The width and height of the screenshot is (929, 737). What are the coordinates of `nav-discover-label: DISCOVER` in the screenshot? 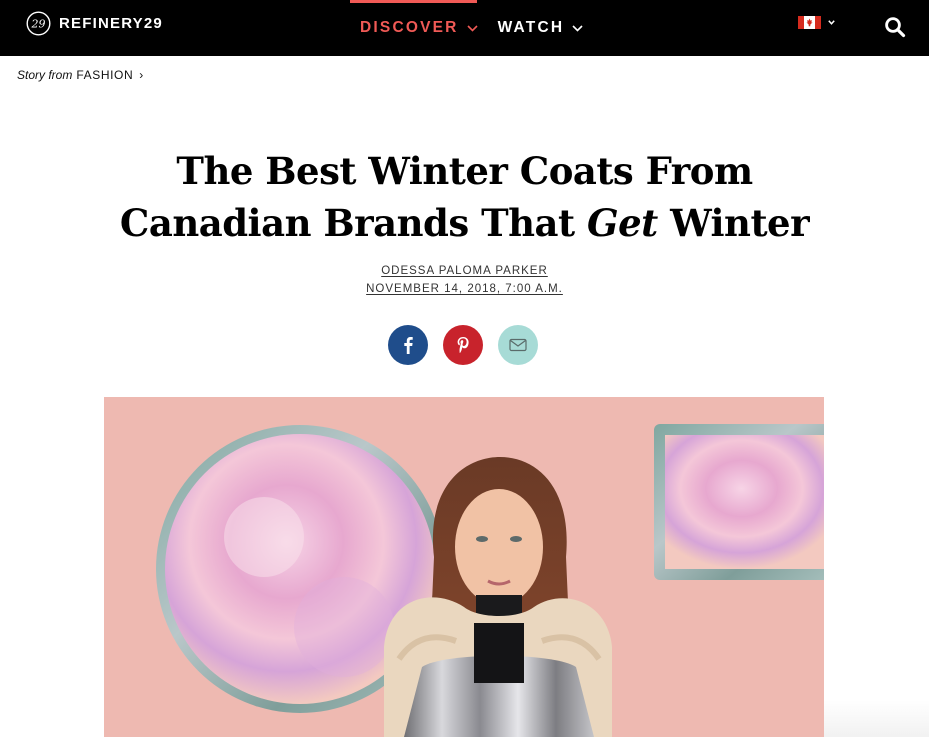 It's located at (409, 27).